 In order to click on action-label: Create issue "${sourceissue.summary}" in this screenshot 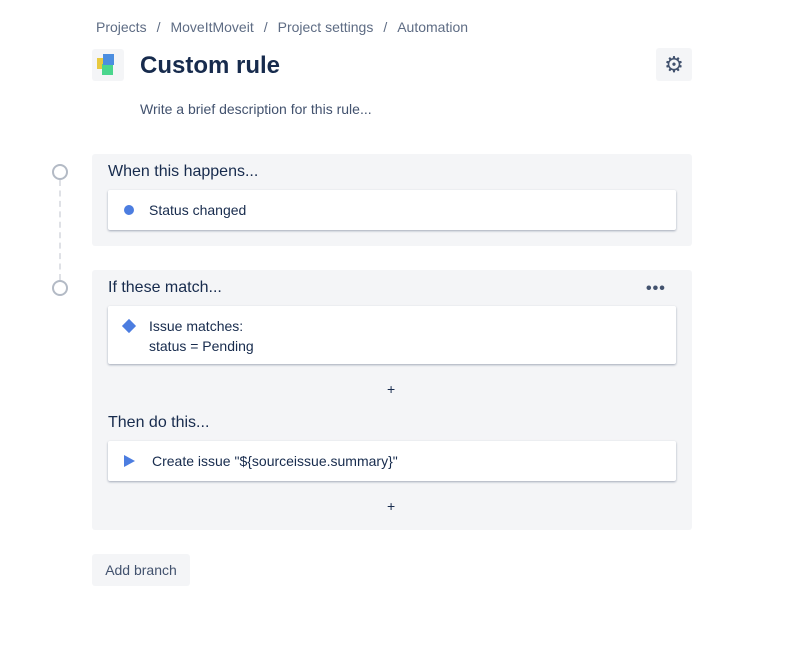, I will do `click(275, 461)`.